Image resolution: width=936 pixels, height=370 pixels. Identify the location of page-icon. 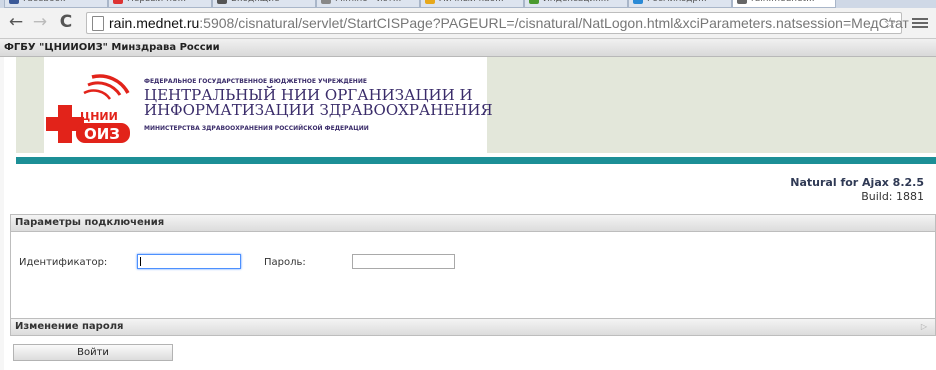
(98, 23).